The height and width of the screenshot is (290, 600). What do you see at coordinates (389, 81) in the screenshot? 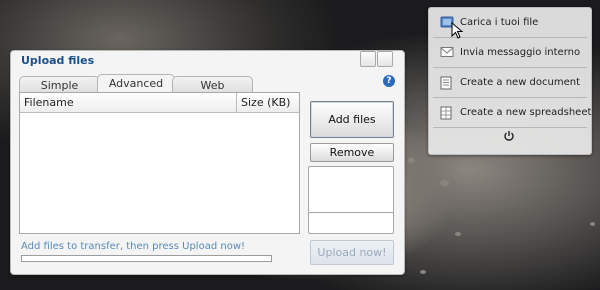
I see `question-icon: ?` at bounding box center [389, 81].